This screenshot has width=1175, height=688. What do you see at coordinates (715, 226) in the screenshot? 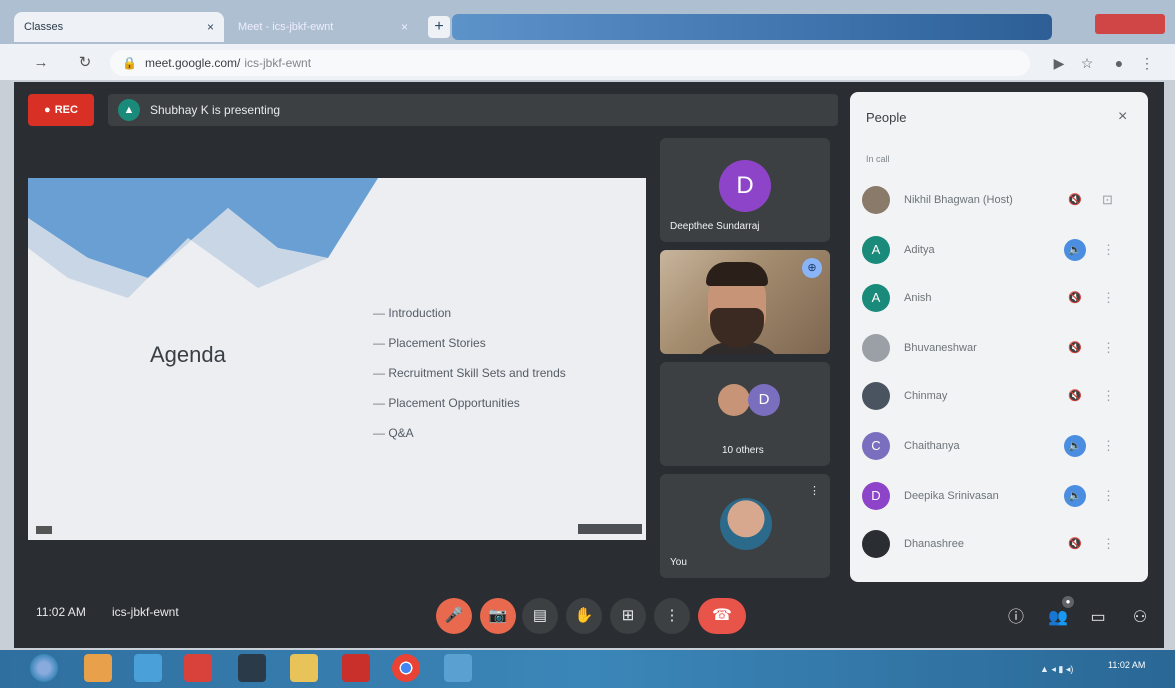
I see `participant-name: Deepthee Sundarraj` at bounding box center [715, 226].